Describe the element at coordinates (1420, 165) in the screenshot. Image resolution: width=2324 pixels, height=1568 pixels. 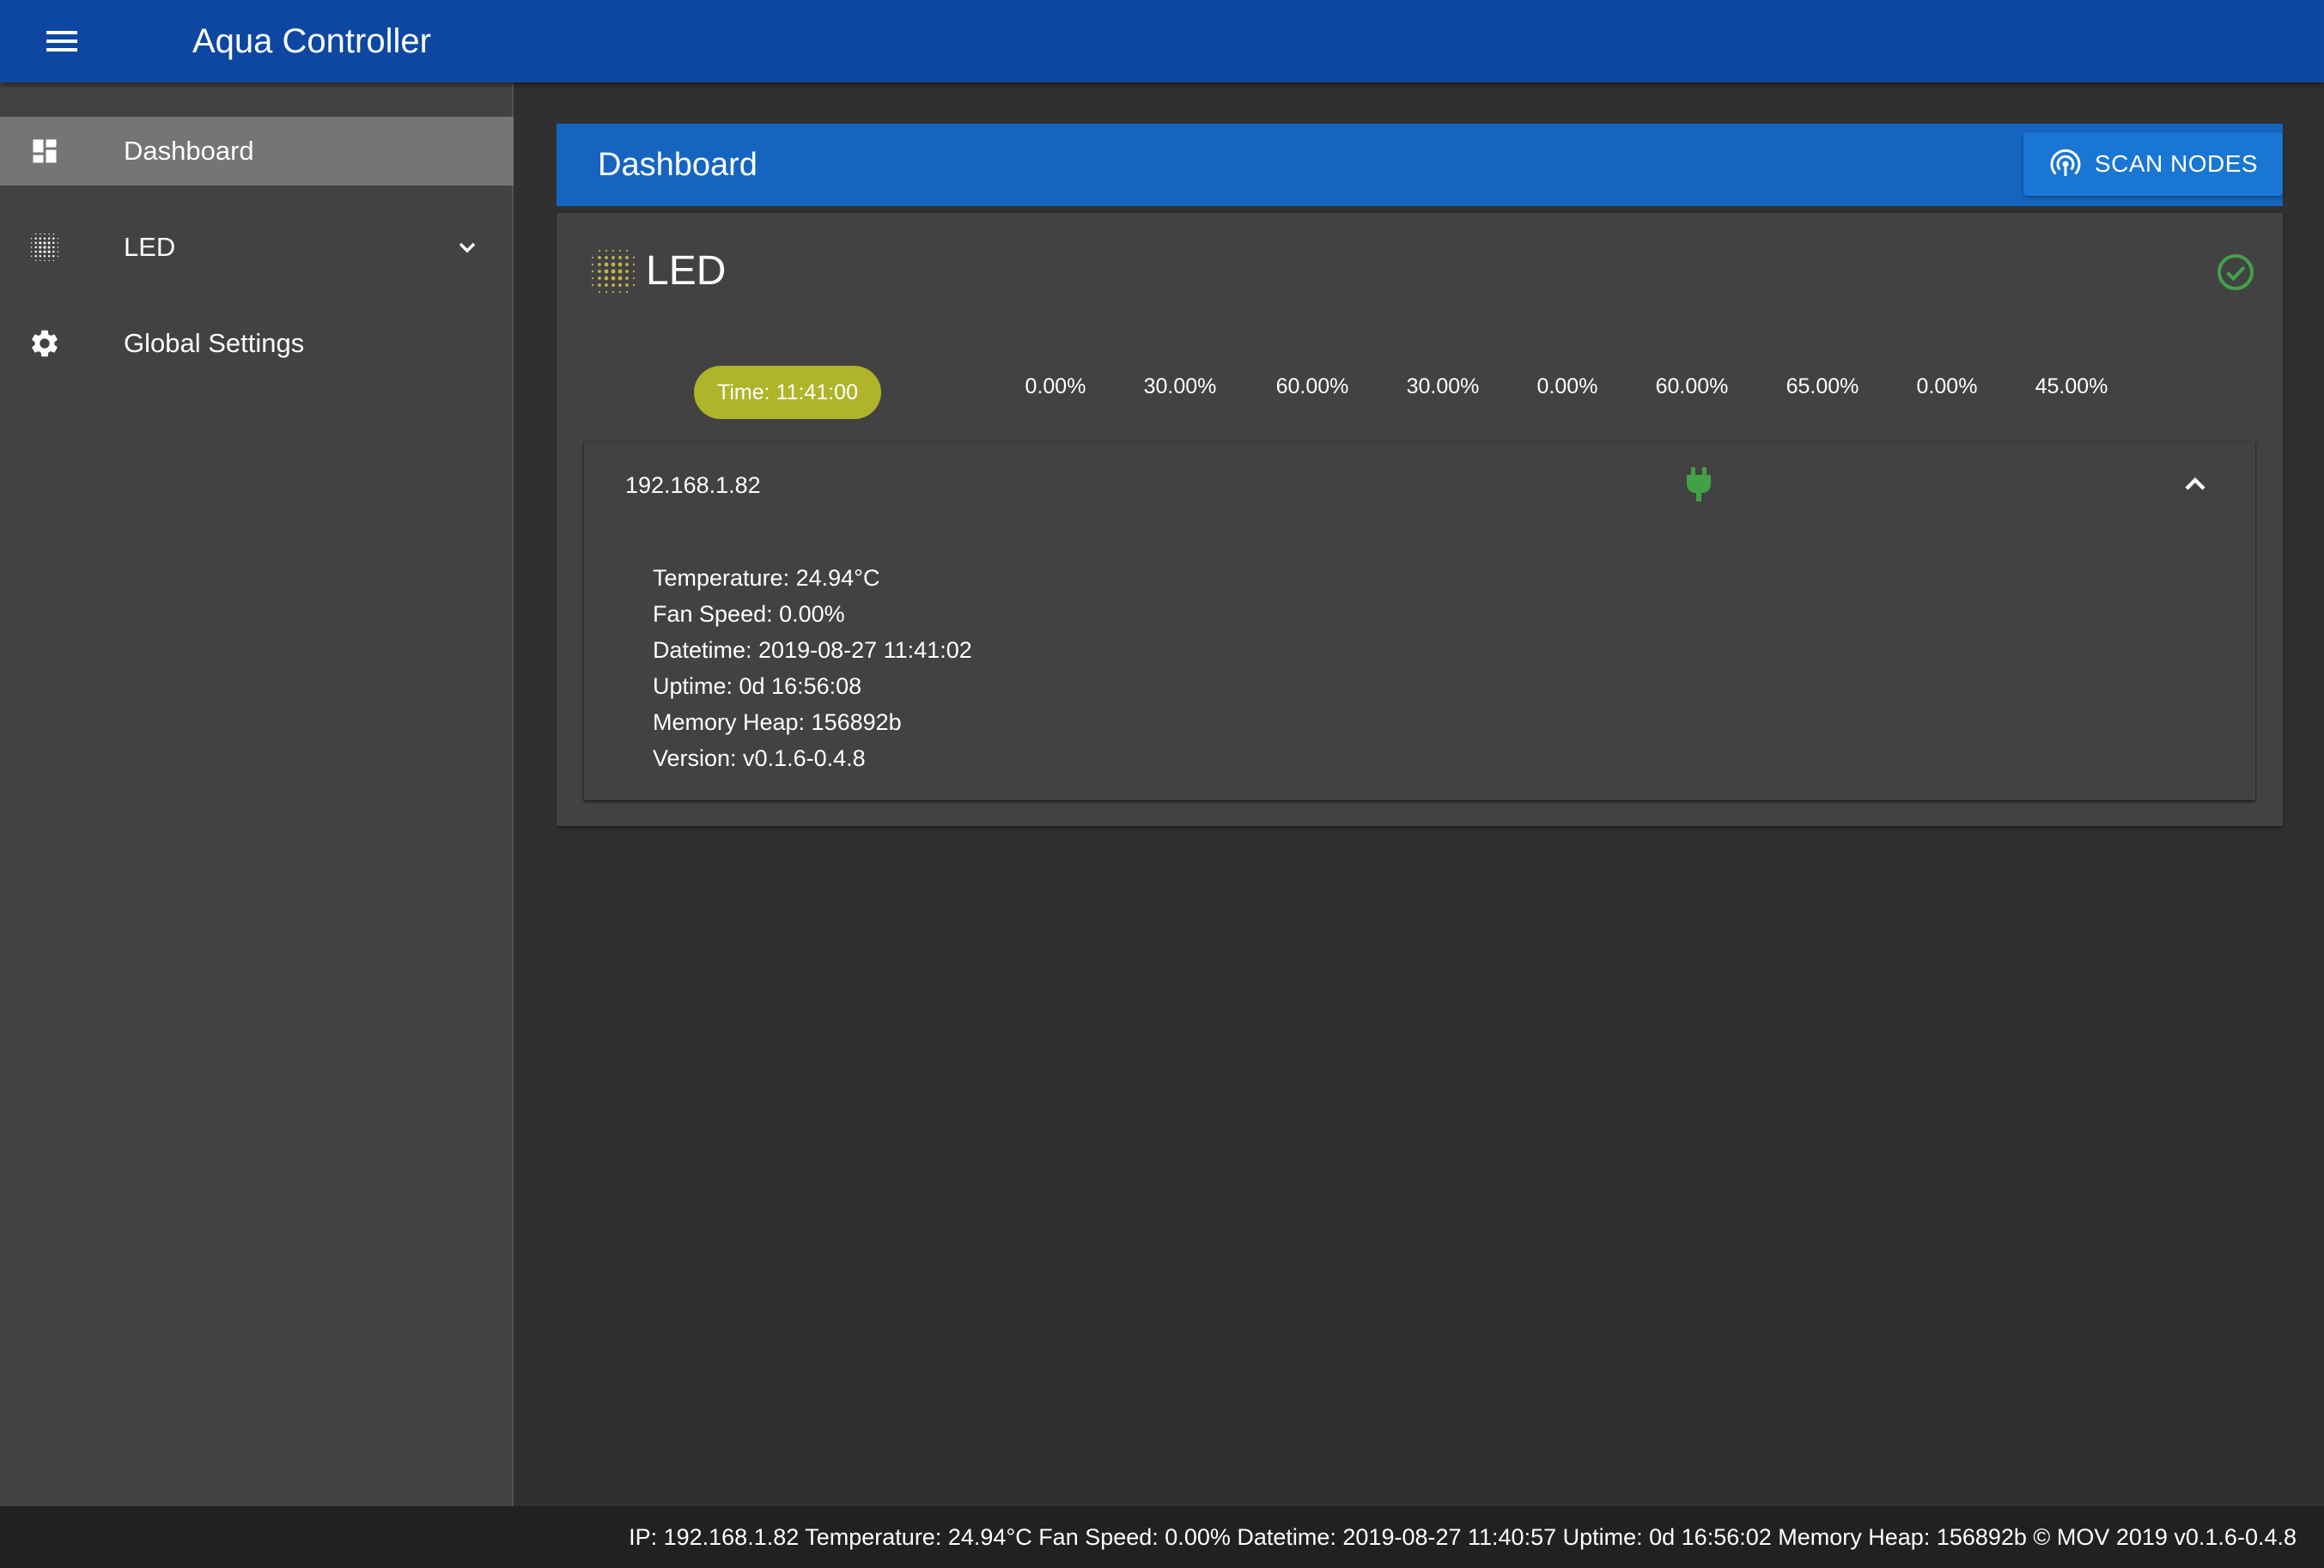
I see `dashboard-header: Dashboard SCAN NODES` at that location.